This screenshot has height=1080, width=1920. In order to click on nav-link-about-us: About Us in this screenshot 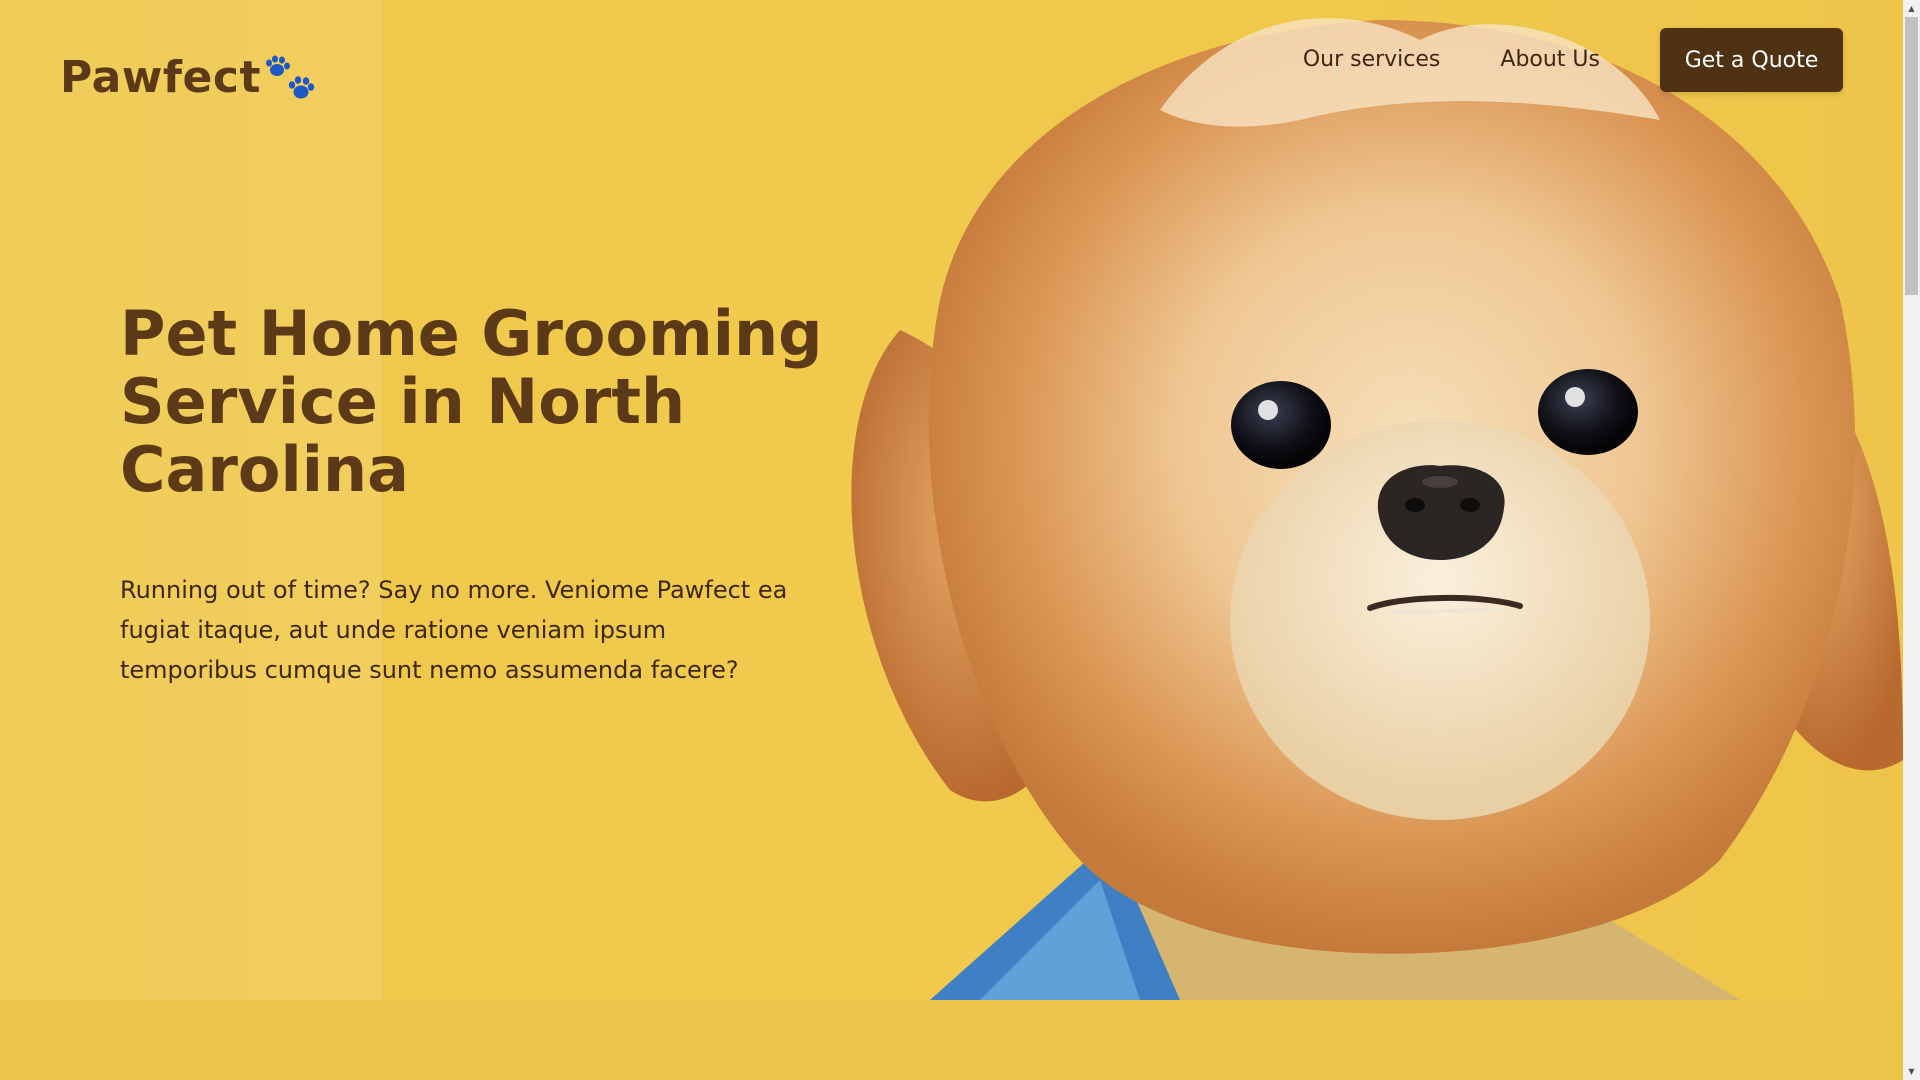, I will do `click(1550, 60)`.